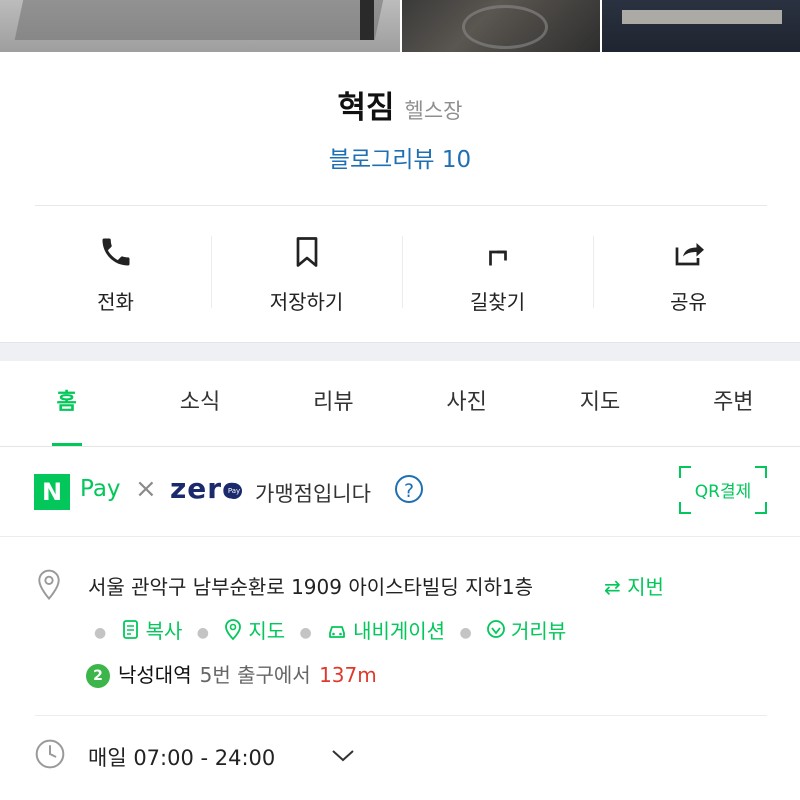 The height and width of the screenshot is (800, 800). What do you see at coordinates (66, 403) in the screenshot?
I see `tab-home: 홈` at bounding box center [66, 403].